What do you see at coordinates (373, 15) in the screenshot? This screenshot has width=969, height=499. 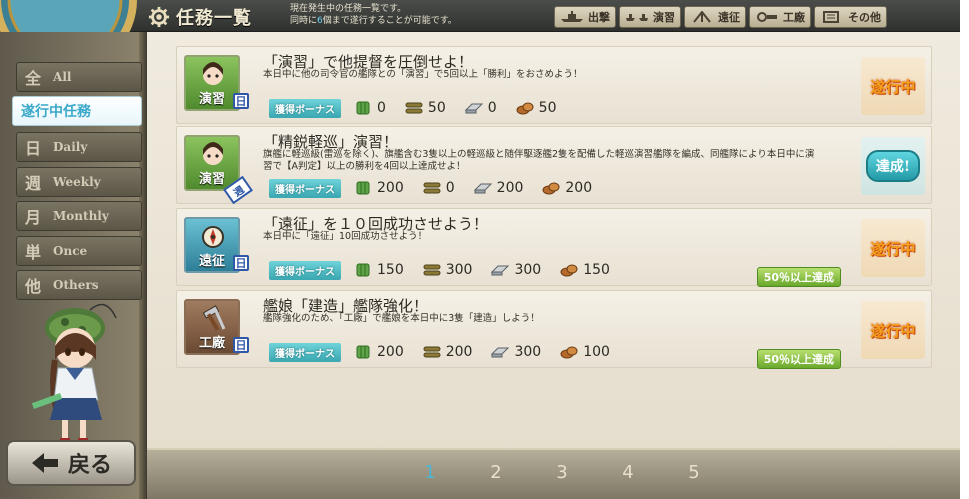 I see `header-info: 現在発生中の任務一覧です。 同時に6個まで遂行することが可能です。` at bounding box center [373, 15].